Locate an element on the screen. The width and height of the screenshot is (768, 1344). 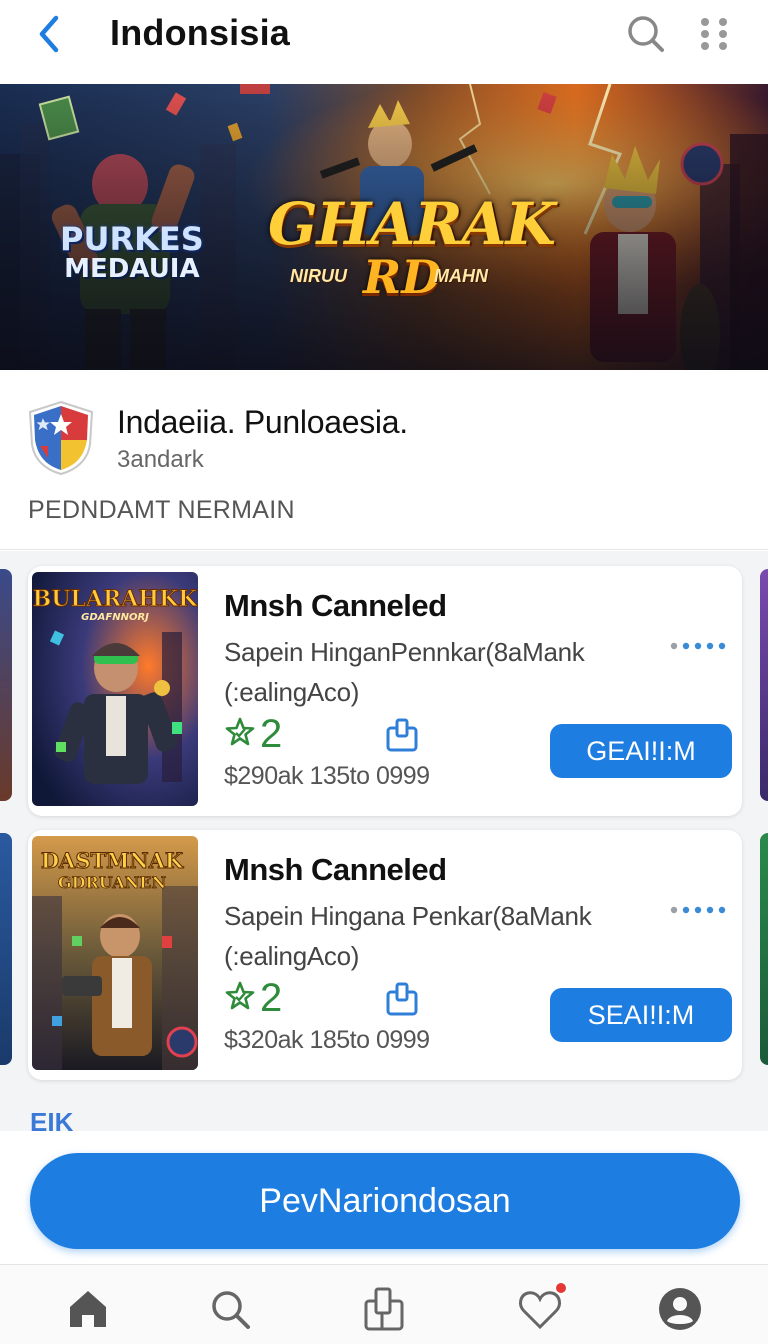
nav-search is located at coordinates (230, 1309).